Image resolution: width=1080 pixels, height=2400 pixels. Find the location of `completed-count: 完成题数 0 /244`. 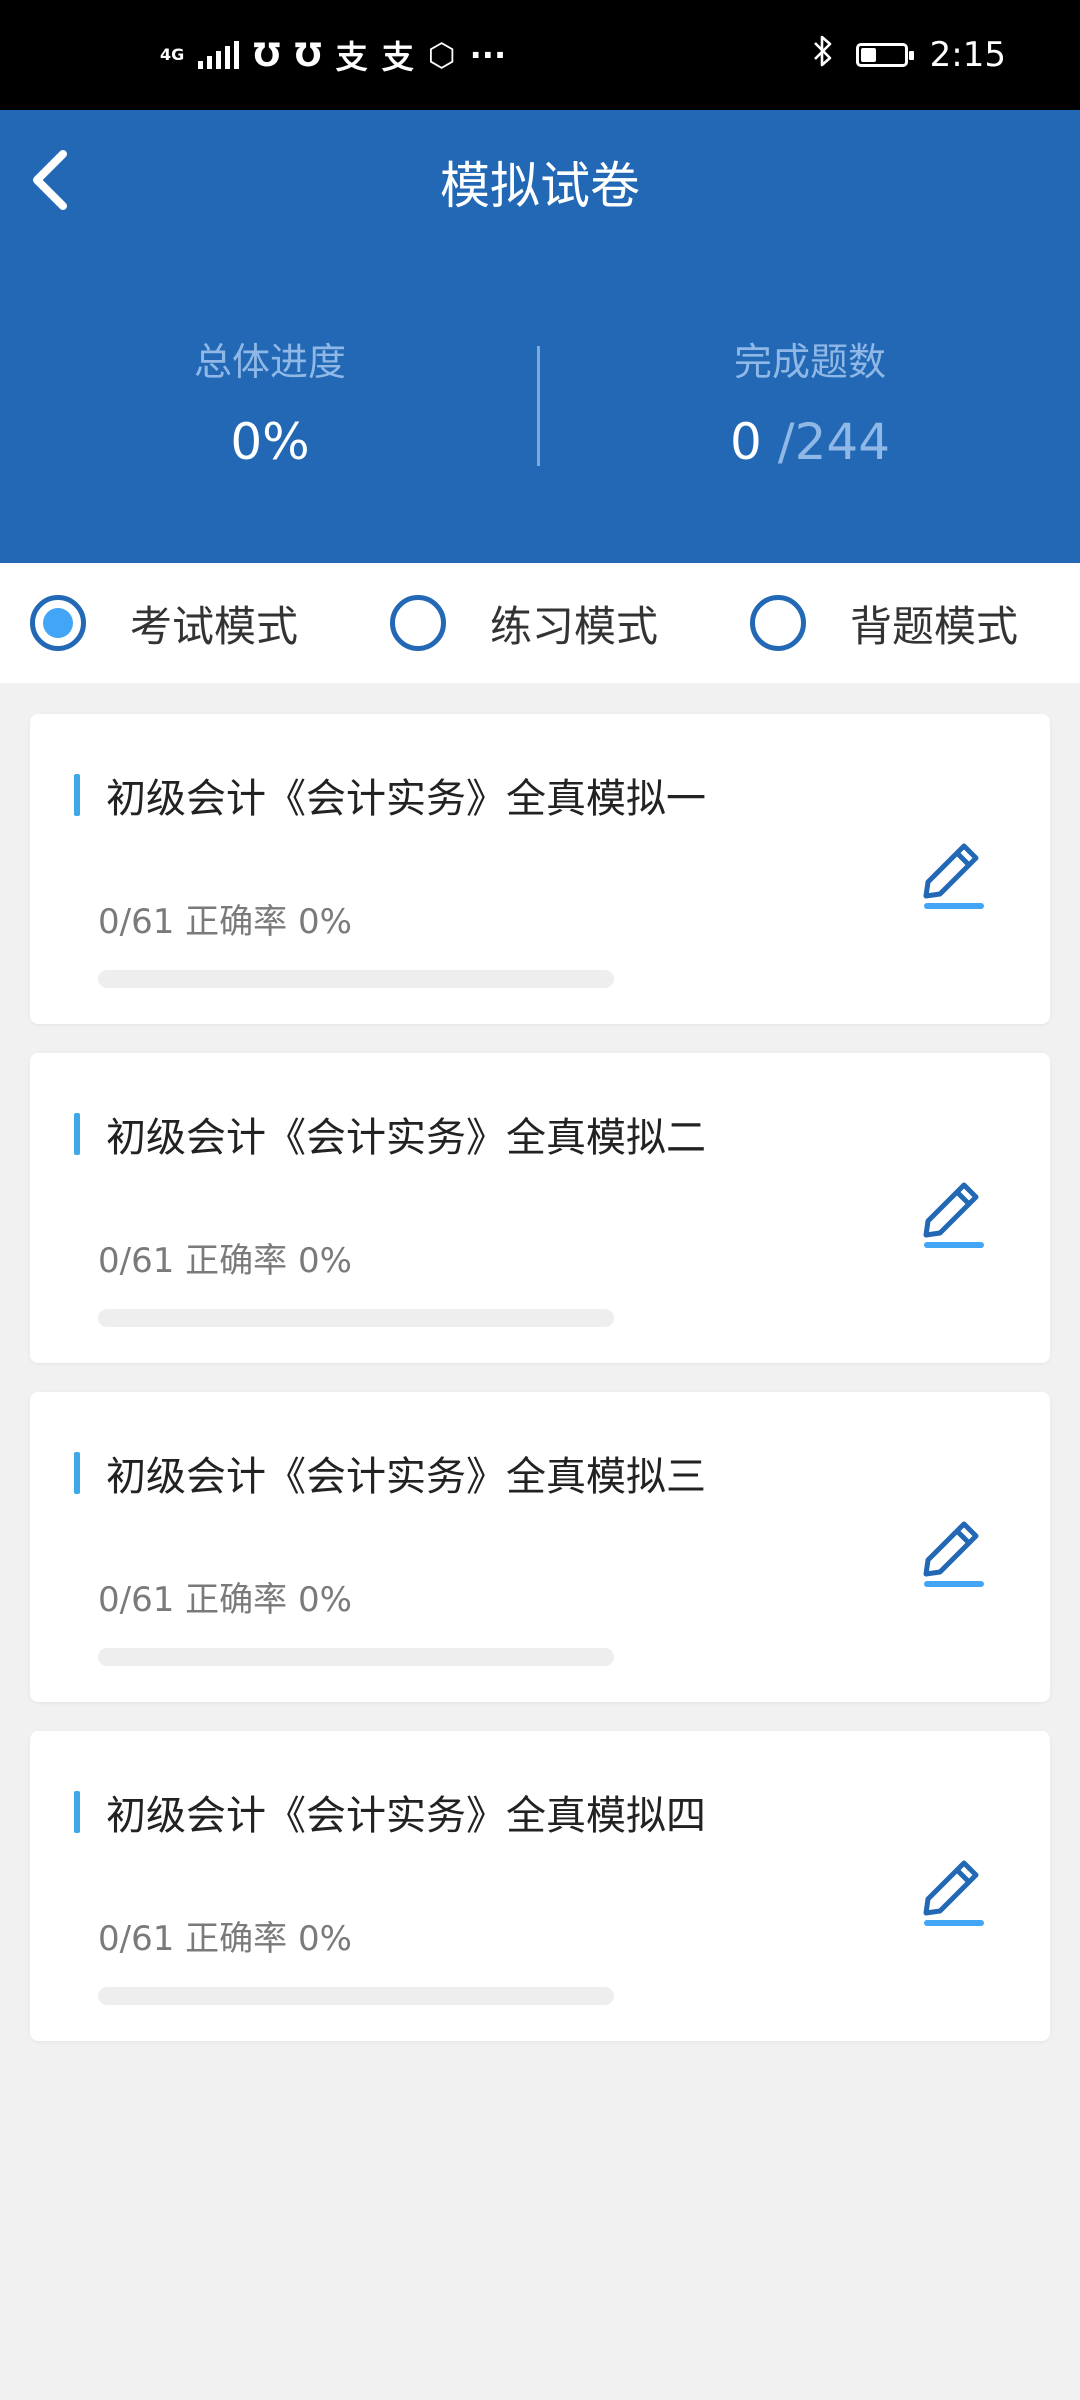

completed-count: 完成题数 0 /244 is located at coordinates (810, 407).